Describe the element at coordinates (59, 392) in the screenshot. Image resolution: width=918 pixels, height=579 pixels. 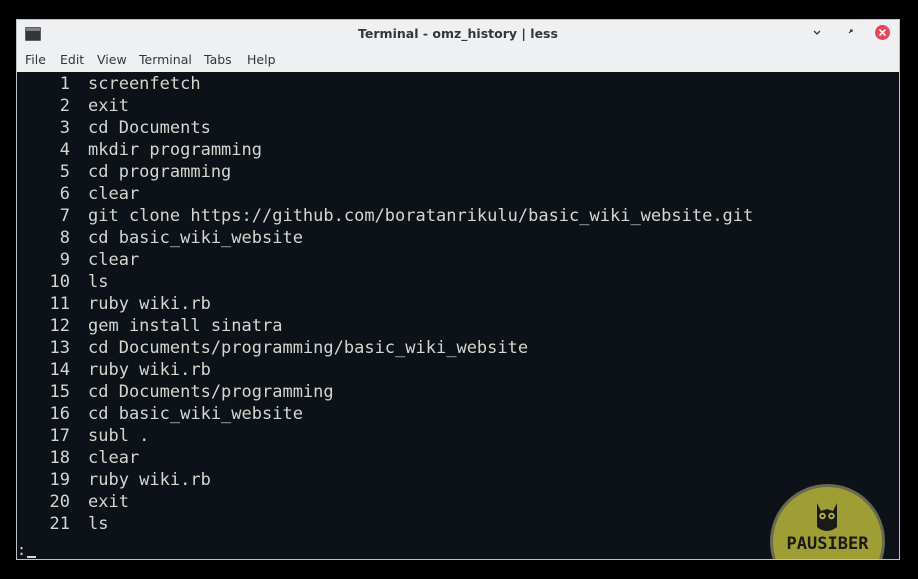
I see `line-number: 15` at that location.